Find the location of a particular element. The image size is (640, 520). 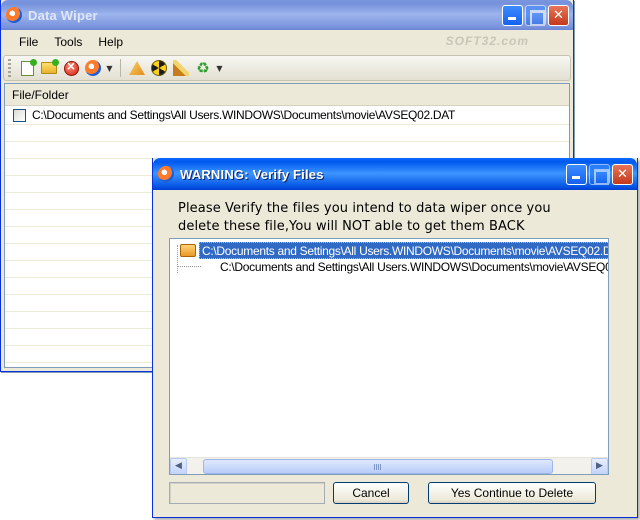

add-file-button is located at coordinates (27, 68).